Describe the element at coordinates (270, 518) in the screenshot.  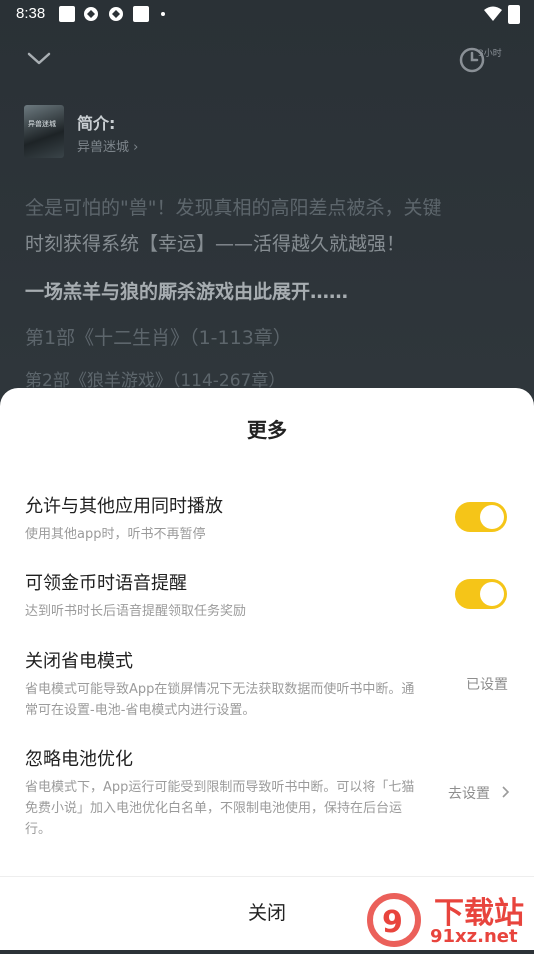
I see `setting-allow-concurrent-playback: 允许与其他应用同时播放 使用其他app时，听书不再暂停` at that location.